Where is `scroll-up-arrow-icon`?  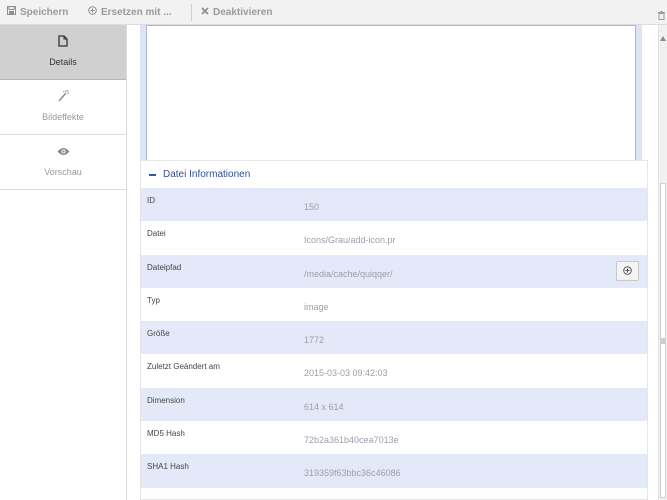
scroll-up-arrow-icon is located at coordinates (663, 34).